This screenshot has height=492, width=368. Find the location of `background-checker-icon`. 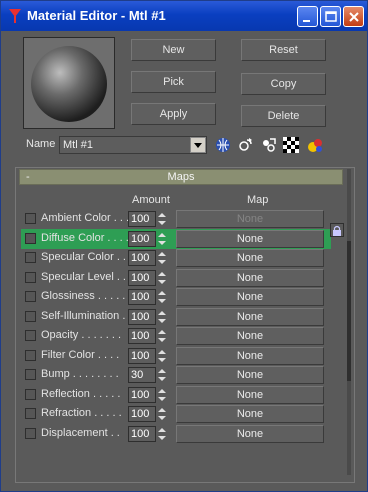

background-checker-icon is located at coordinates (291, 145).